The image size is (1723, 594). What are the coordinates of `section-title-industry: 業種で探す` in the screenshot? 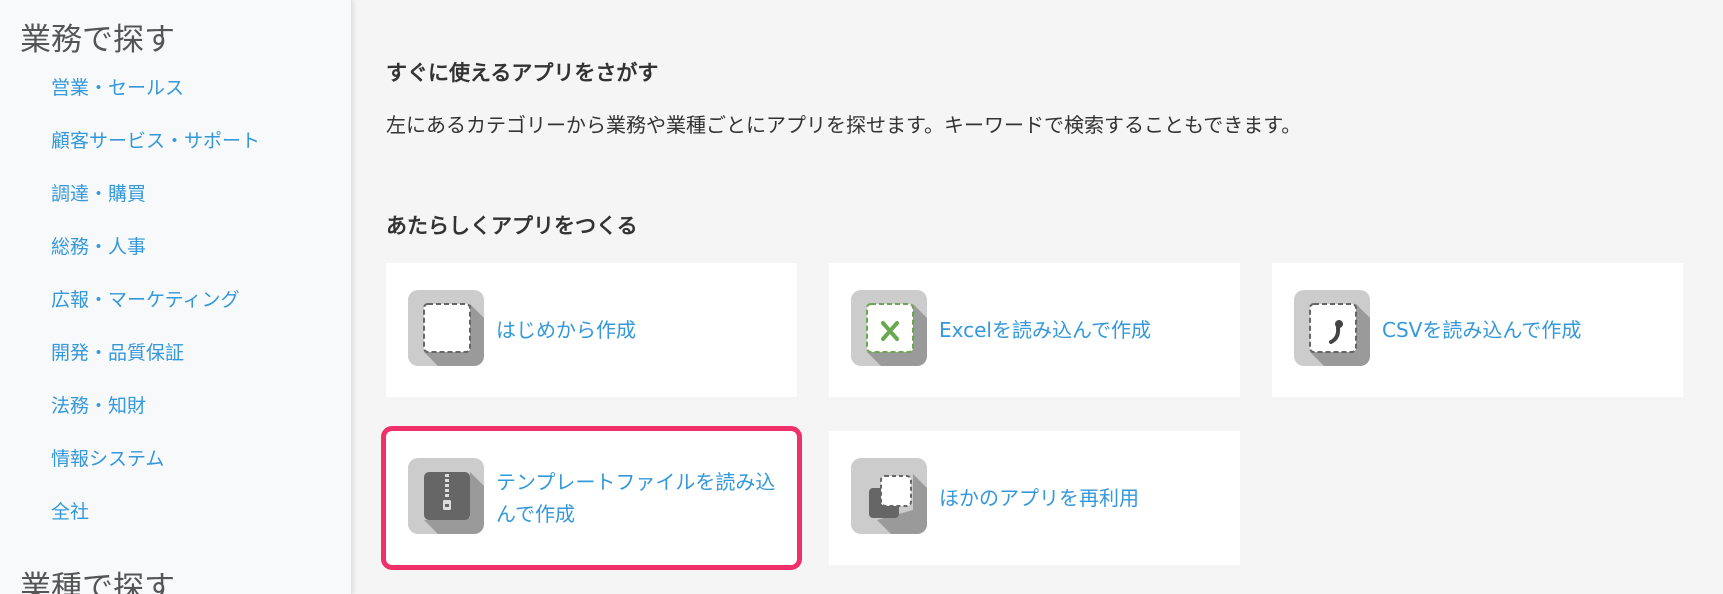 It's located at (97, 582).